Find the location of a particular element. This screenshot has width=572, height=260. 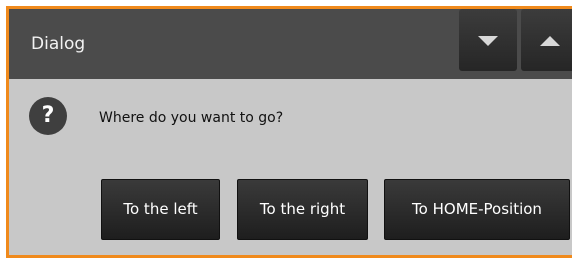

triangle-up-icon is located at coordinates (550, 41).